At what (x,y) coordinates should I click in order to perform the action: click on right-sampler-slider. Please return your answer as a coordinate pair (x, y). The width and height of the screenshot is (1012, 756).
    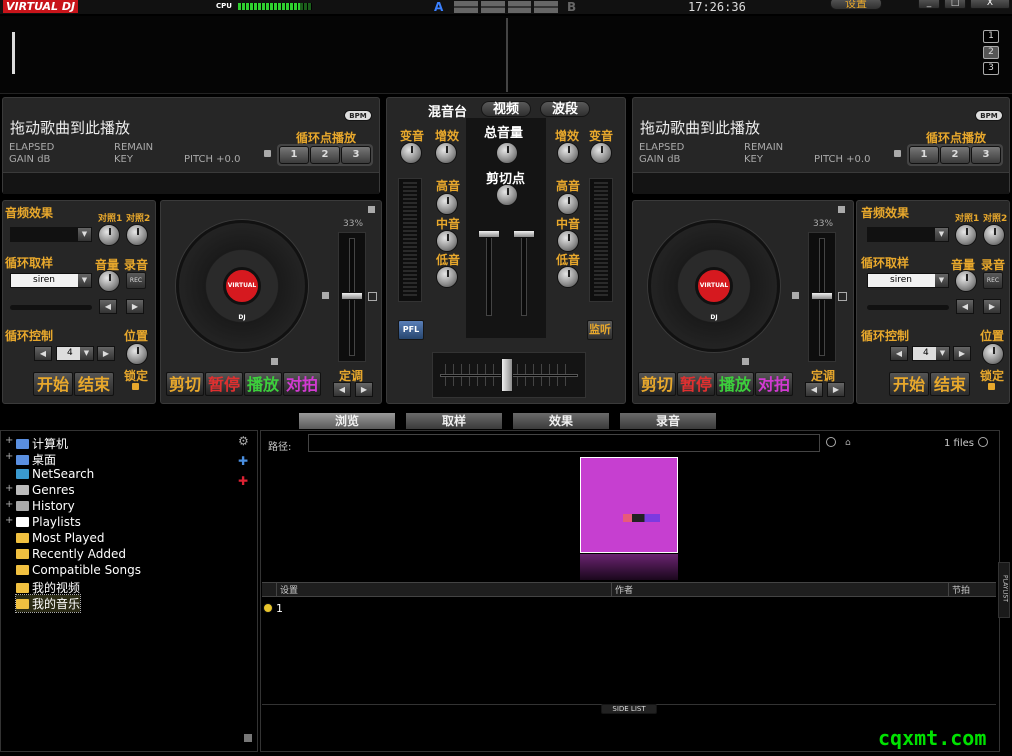
    Looking at the image, I should click on (908, 307).